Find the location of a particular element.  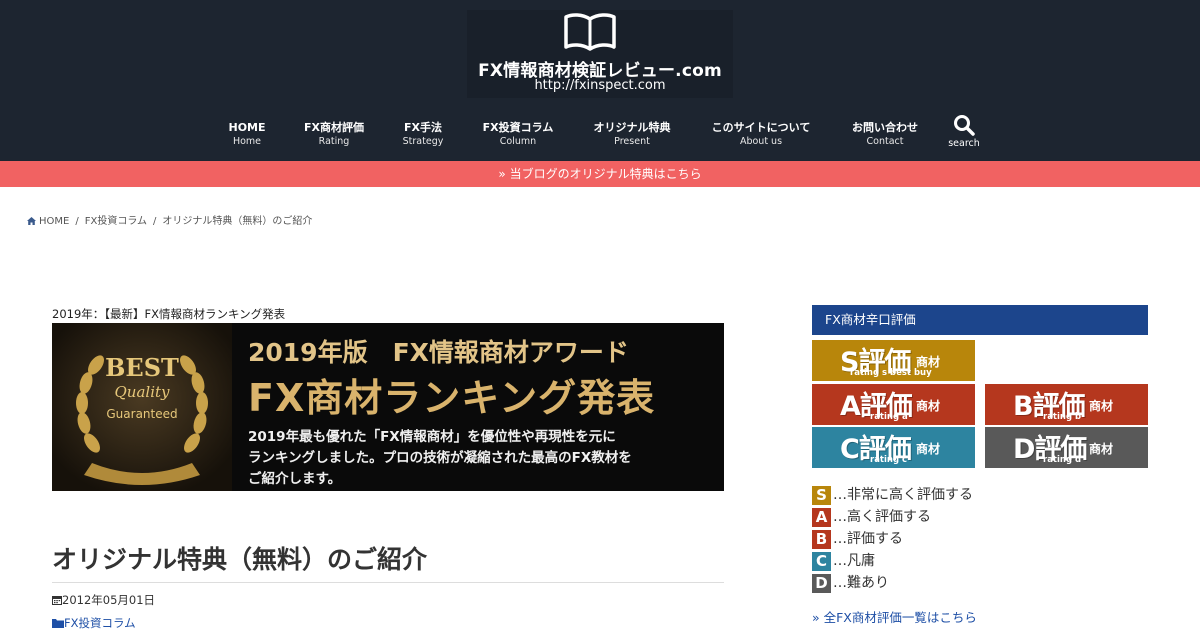

badge-best-text: BEST is located at coordinates (142, 367).